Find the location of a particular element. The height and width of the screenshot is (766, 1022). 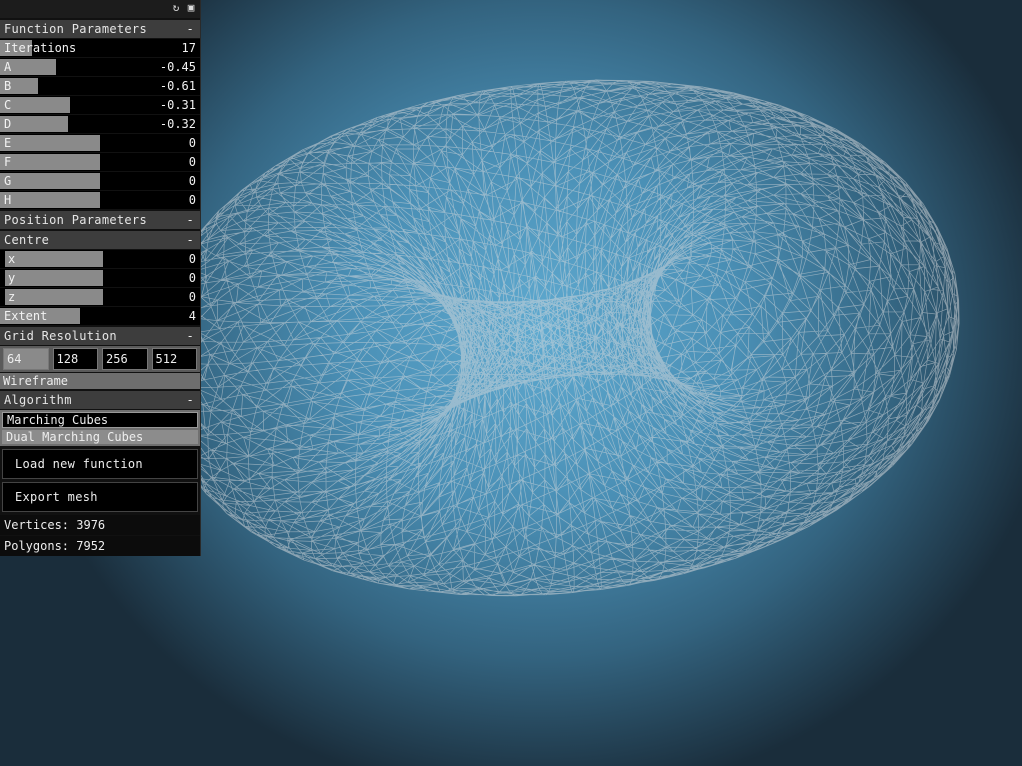

extent-slider: Extent 4 is located at coordinates (100, 316).